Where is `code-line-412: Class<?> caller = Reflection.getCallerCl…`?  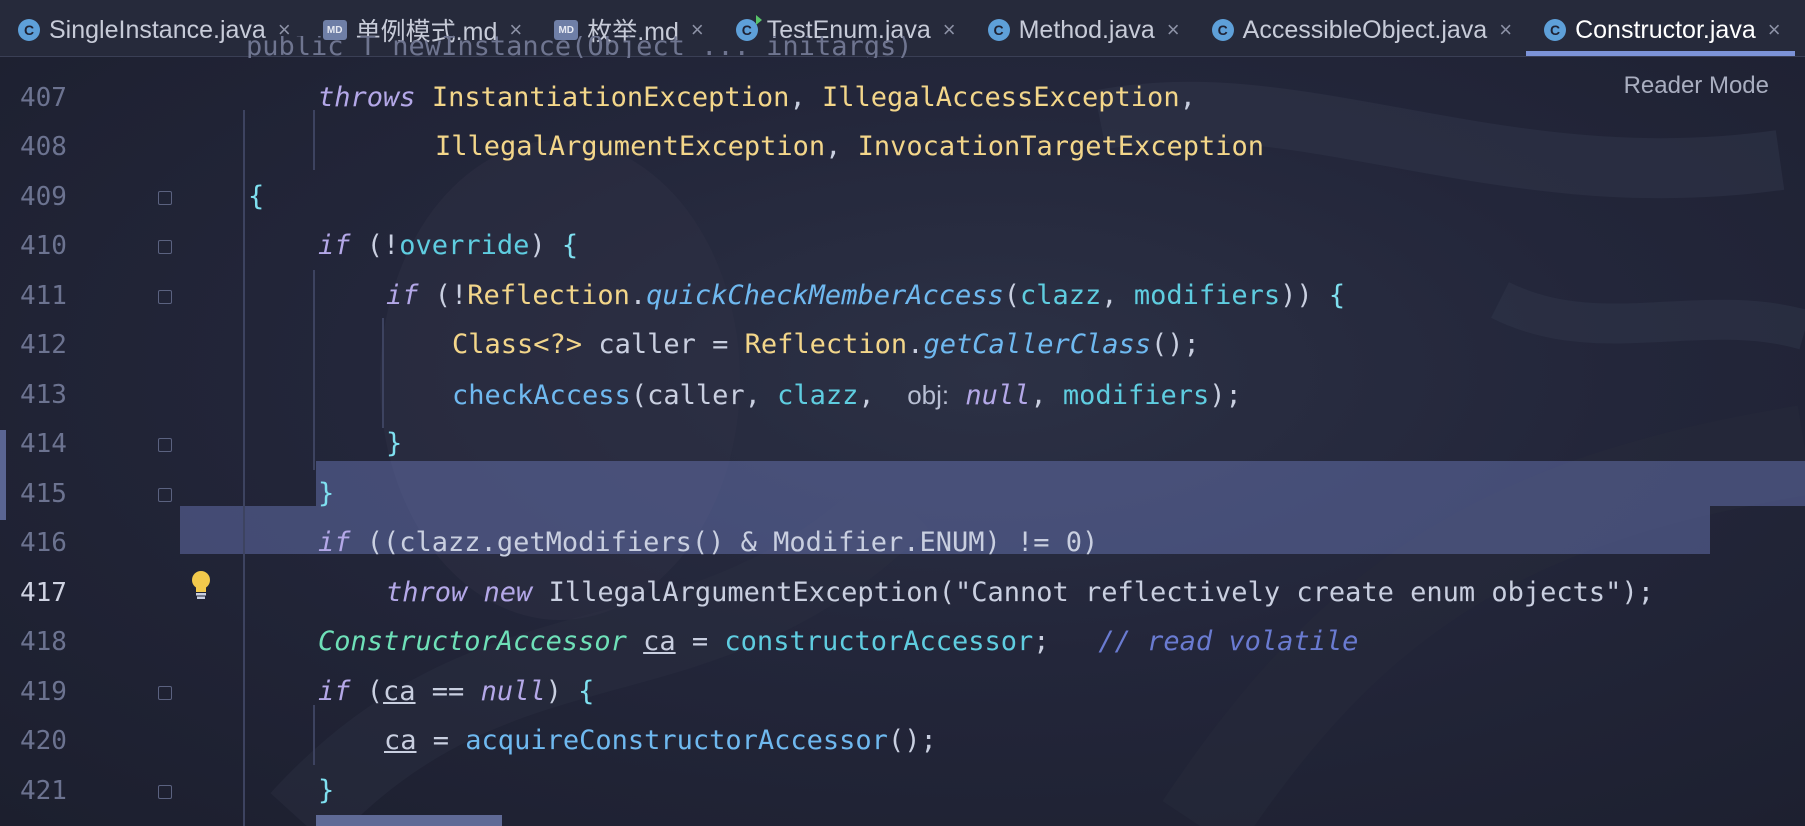
code-line-412: Class<?> caller = Reflection.getCallerCl… is located at coordinates (826, 345).